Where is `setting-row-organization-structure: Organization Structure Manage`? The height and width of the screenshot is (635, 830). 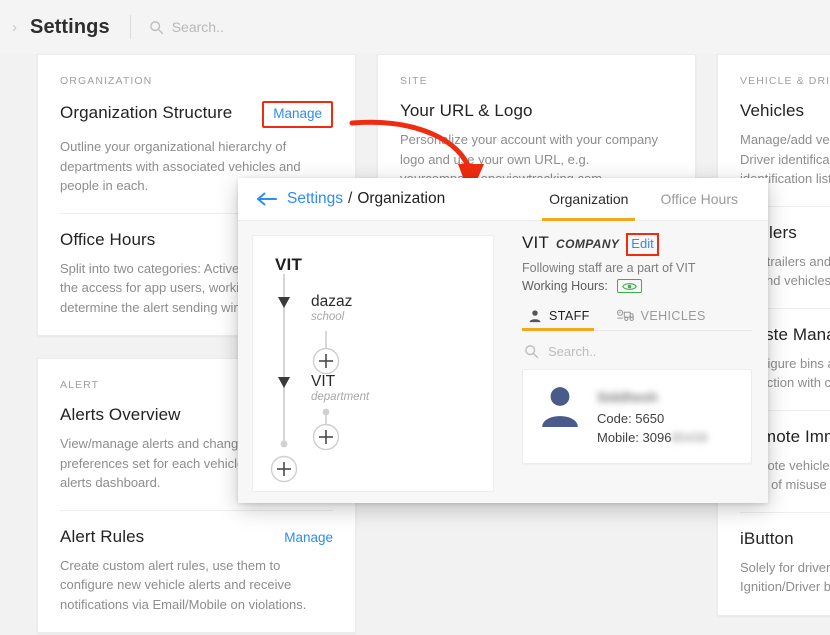
setting-row-organization-structure: Organization Structure Manage is located at coordinates (196, 114).